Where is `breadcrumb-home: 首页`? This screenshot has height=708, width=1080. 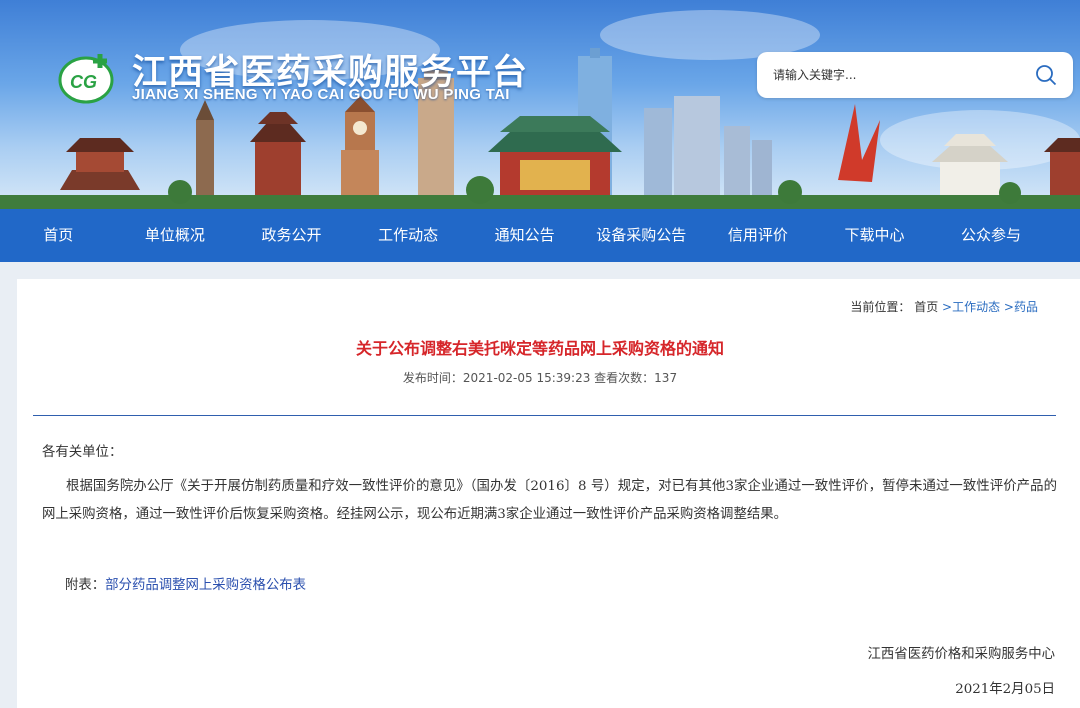 breadcrumb-home: 首页 is located at coordinates (926, 307).